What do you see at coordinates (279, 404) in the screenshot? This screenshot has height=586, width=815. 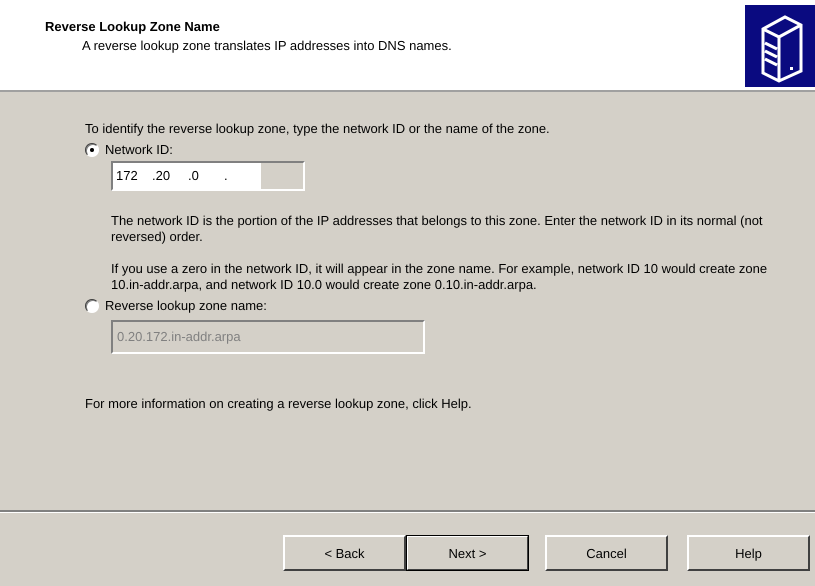 I see `help-hint: For more information on creating a reverse lookup zone, click Help.` at bounding box center [279, 404].